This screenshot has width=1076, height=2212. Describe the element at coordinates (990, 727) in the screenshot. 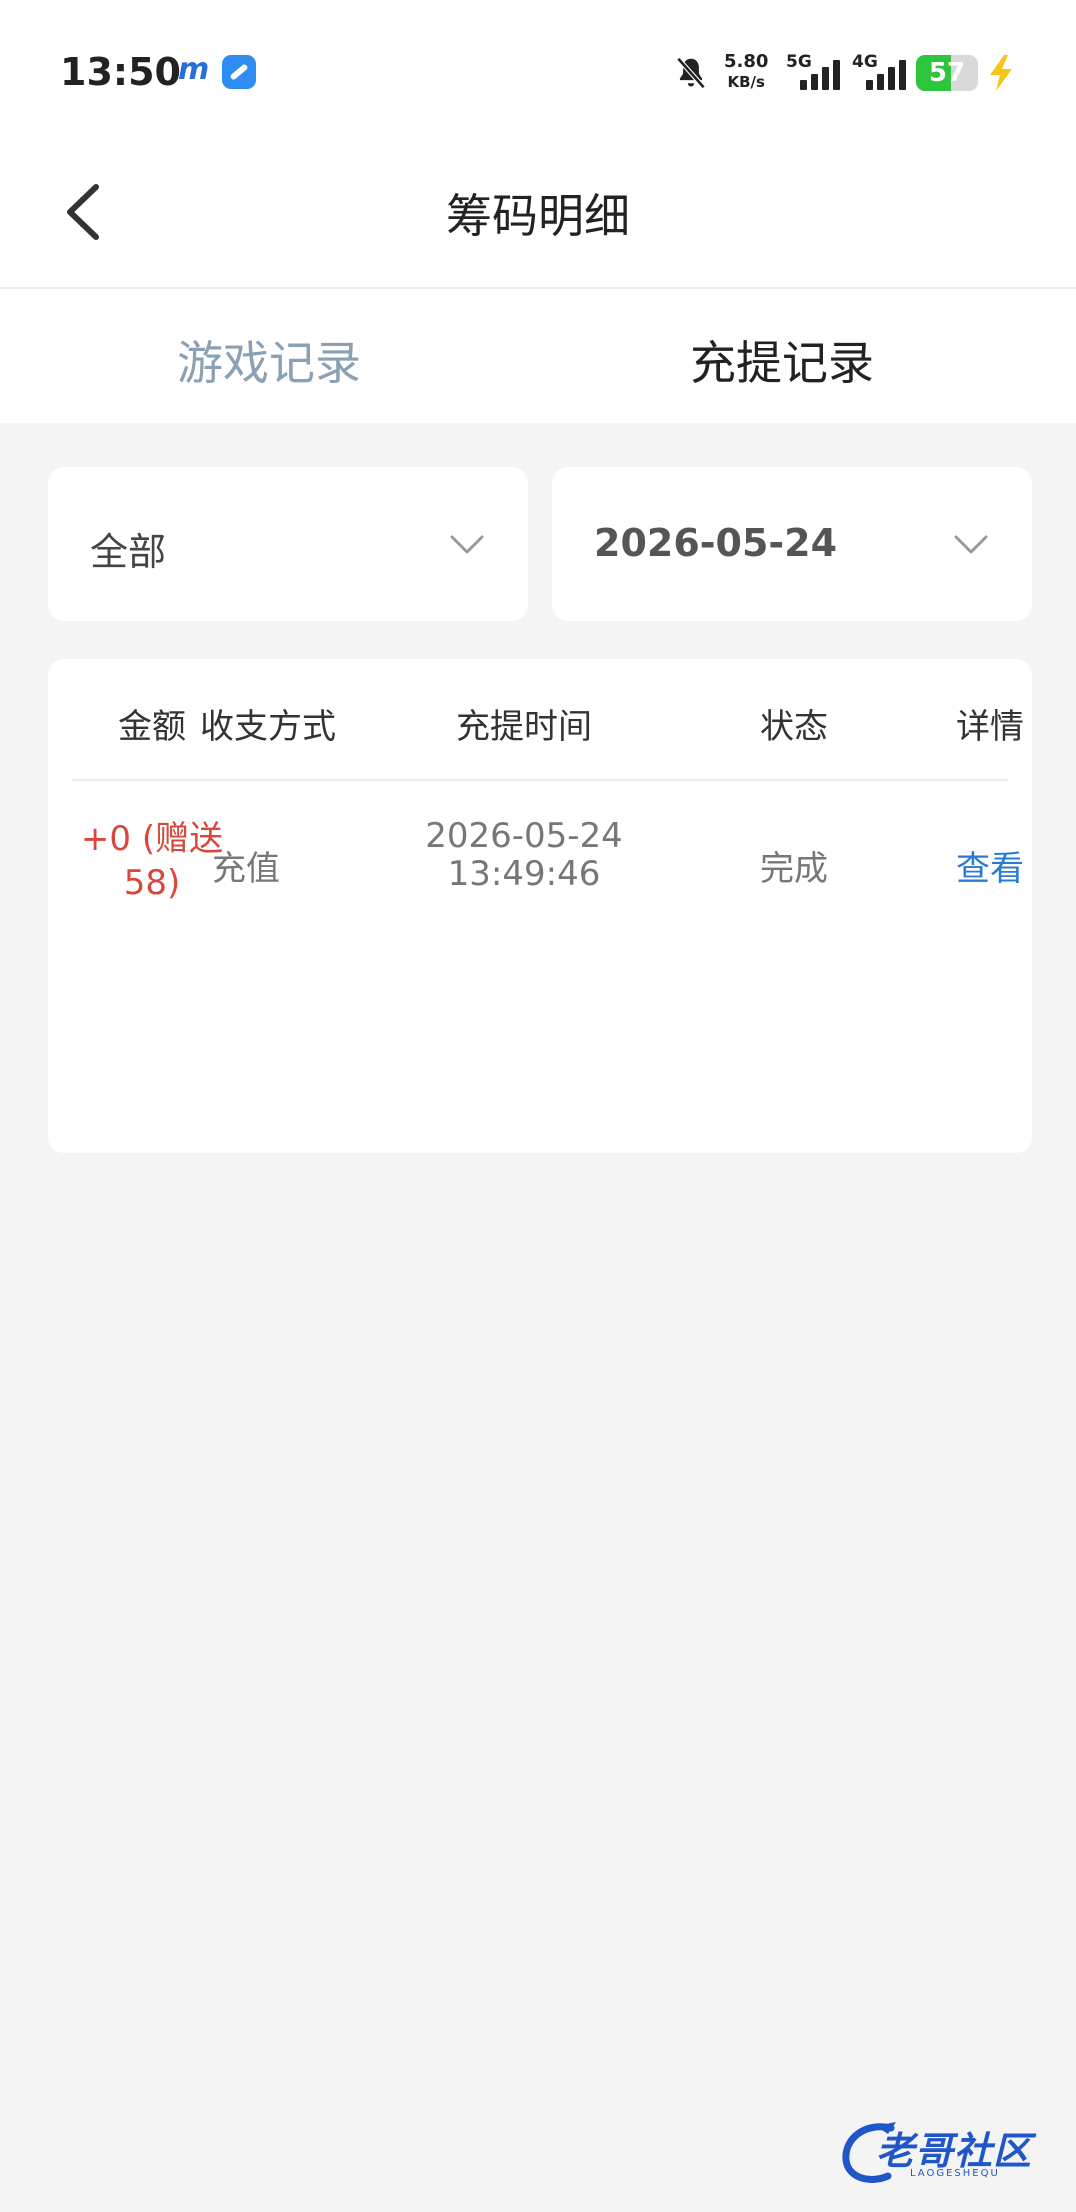

I see `header-detail: 详情` at that location.